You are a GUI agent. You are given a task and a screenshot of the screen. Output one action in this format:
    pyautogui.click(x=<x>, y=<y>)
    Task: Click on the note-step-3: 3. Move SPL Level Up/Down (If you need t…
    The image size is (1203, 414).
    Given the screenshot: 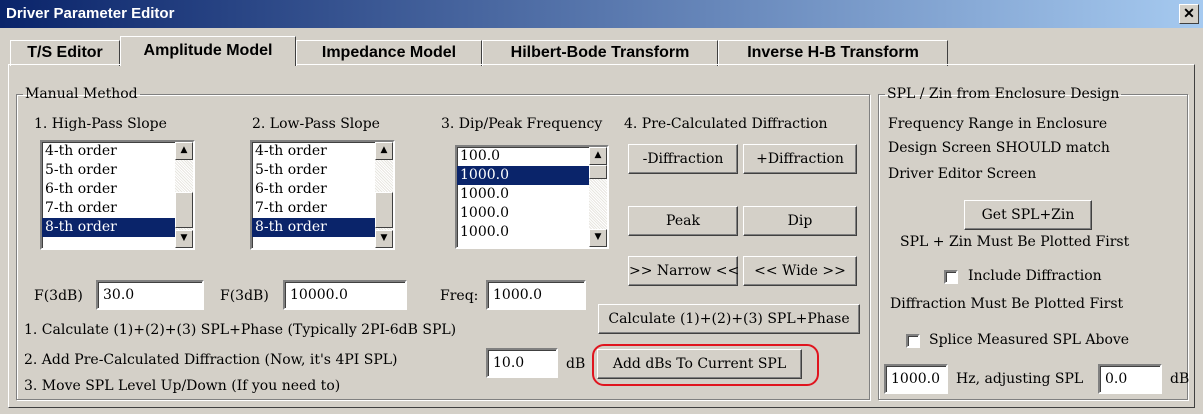 What is the action you would take?
    pyautogui.click(x=182, y=386)
    